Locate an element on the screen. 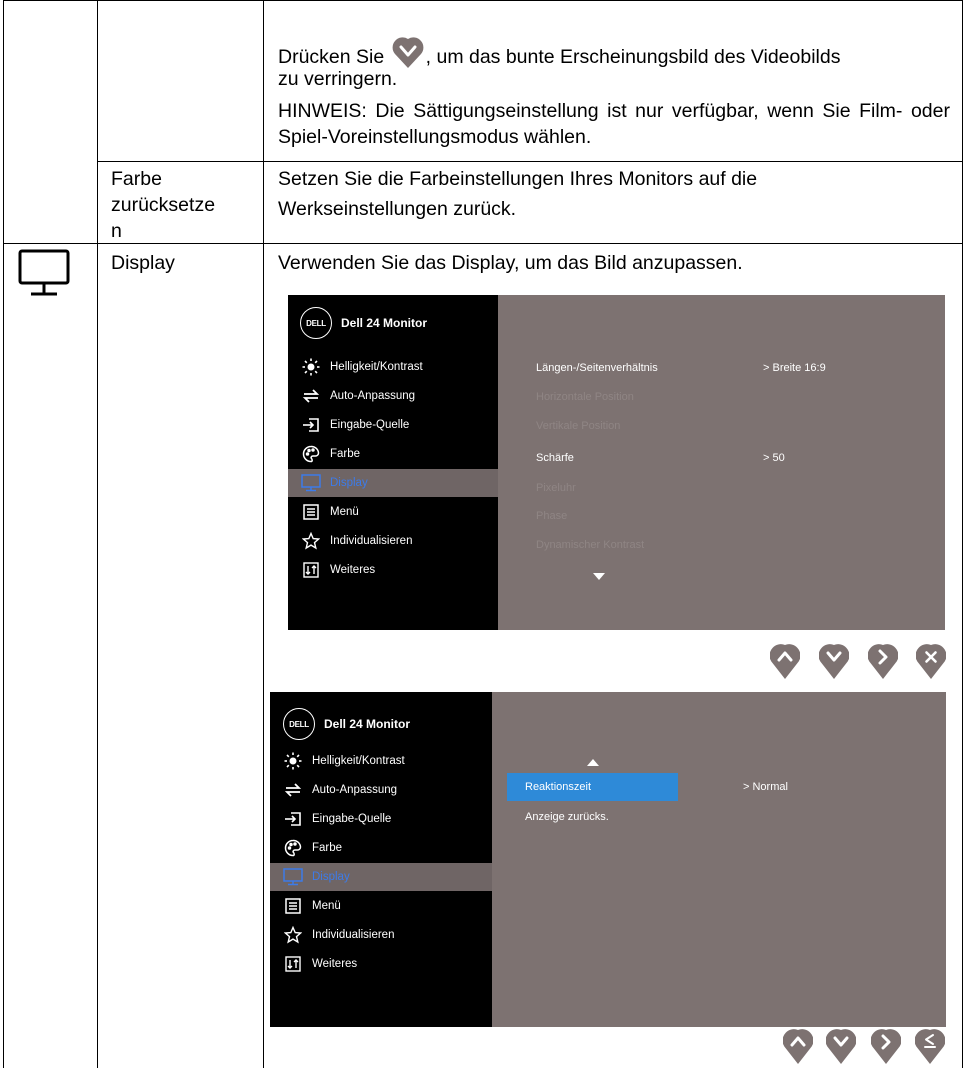  row1-line2: zu verringern. is located at coordinates (338, 79).